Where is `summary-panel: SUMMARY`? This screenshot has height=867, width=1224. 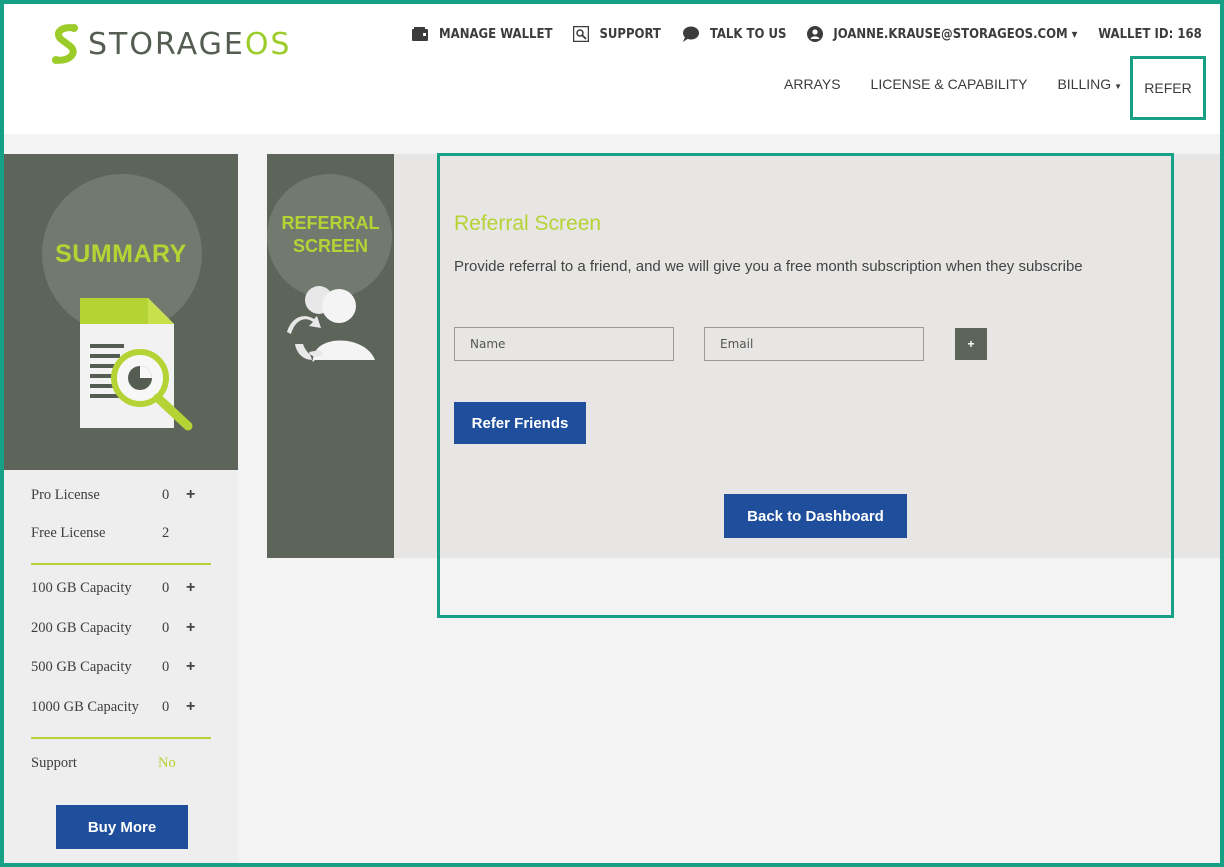
summary-panel: SUMMARY is located at coordinates (121, 312).